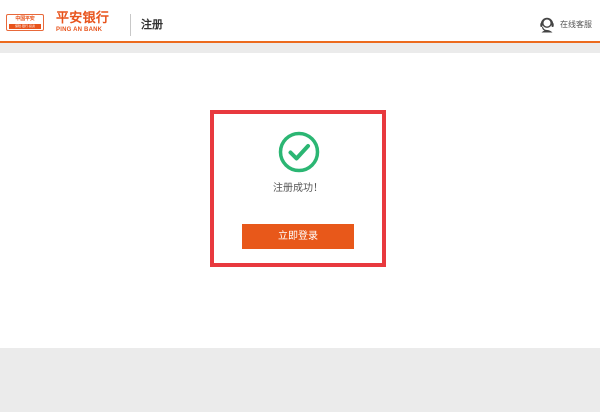 This screenshot has height=412, width=600. Describe the element at coordinates (298, 236) in the screenshot. I see `login-now-button: 立即登录` at that location.